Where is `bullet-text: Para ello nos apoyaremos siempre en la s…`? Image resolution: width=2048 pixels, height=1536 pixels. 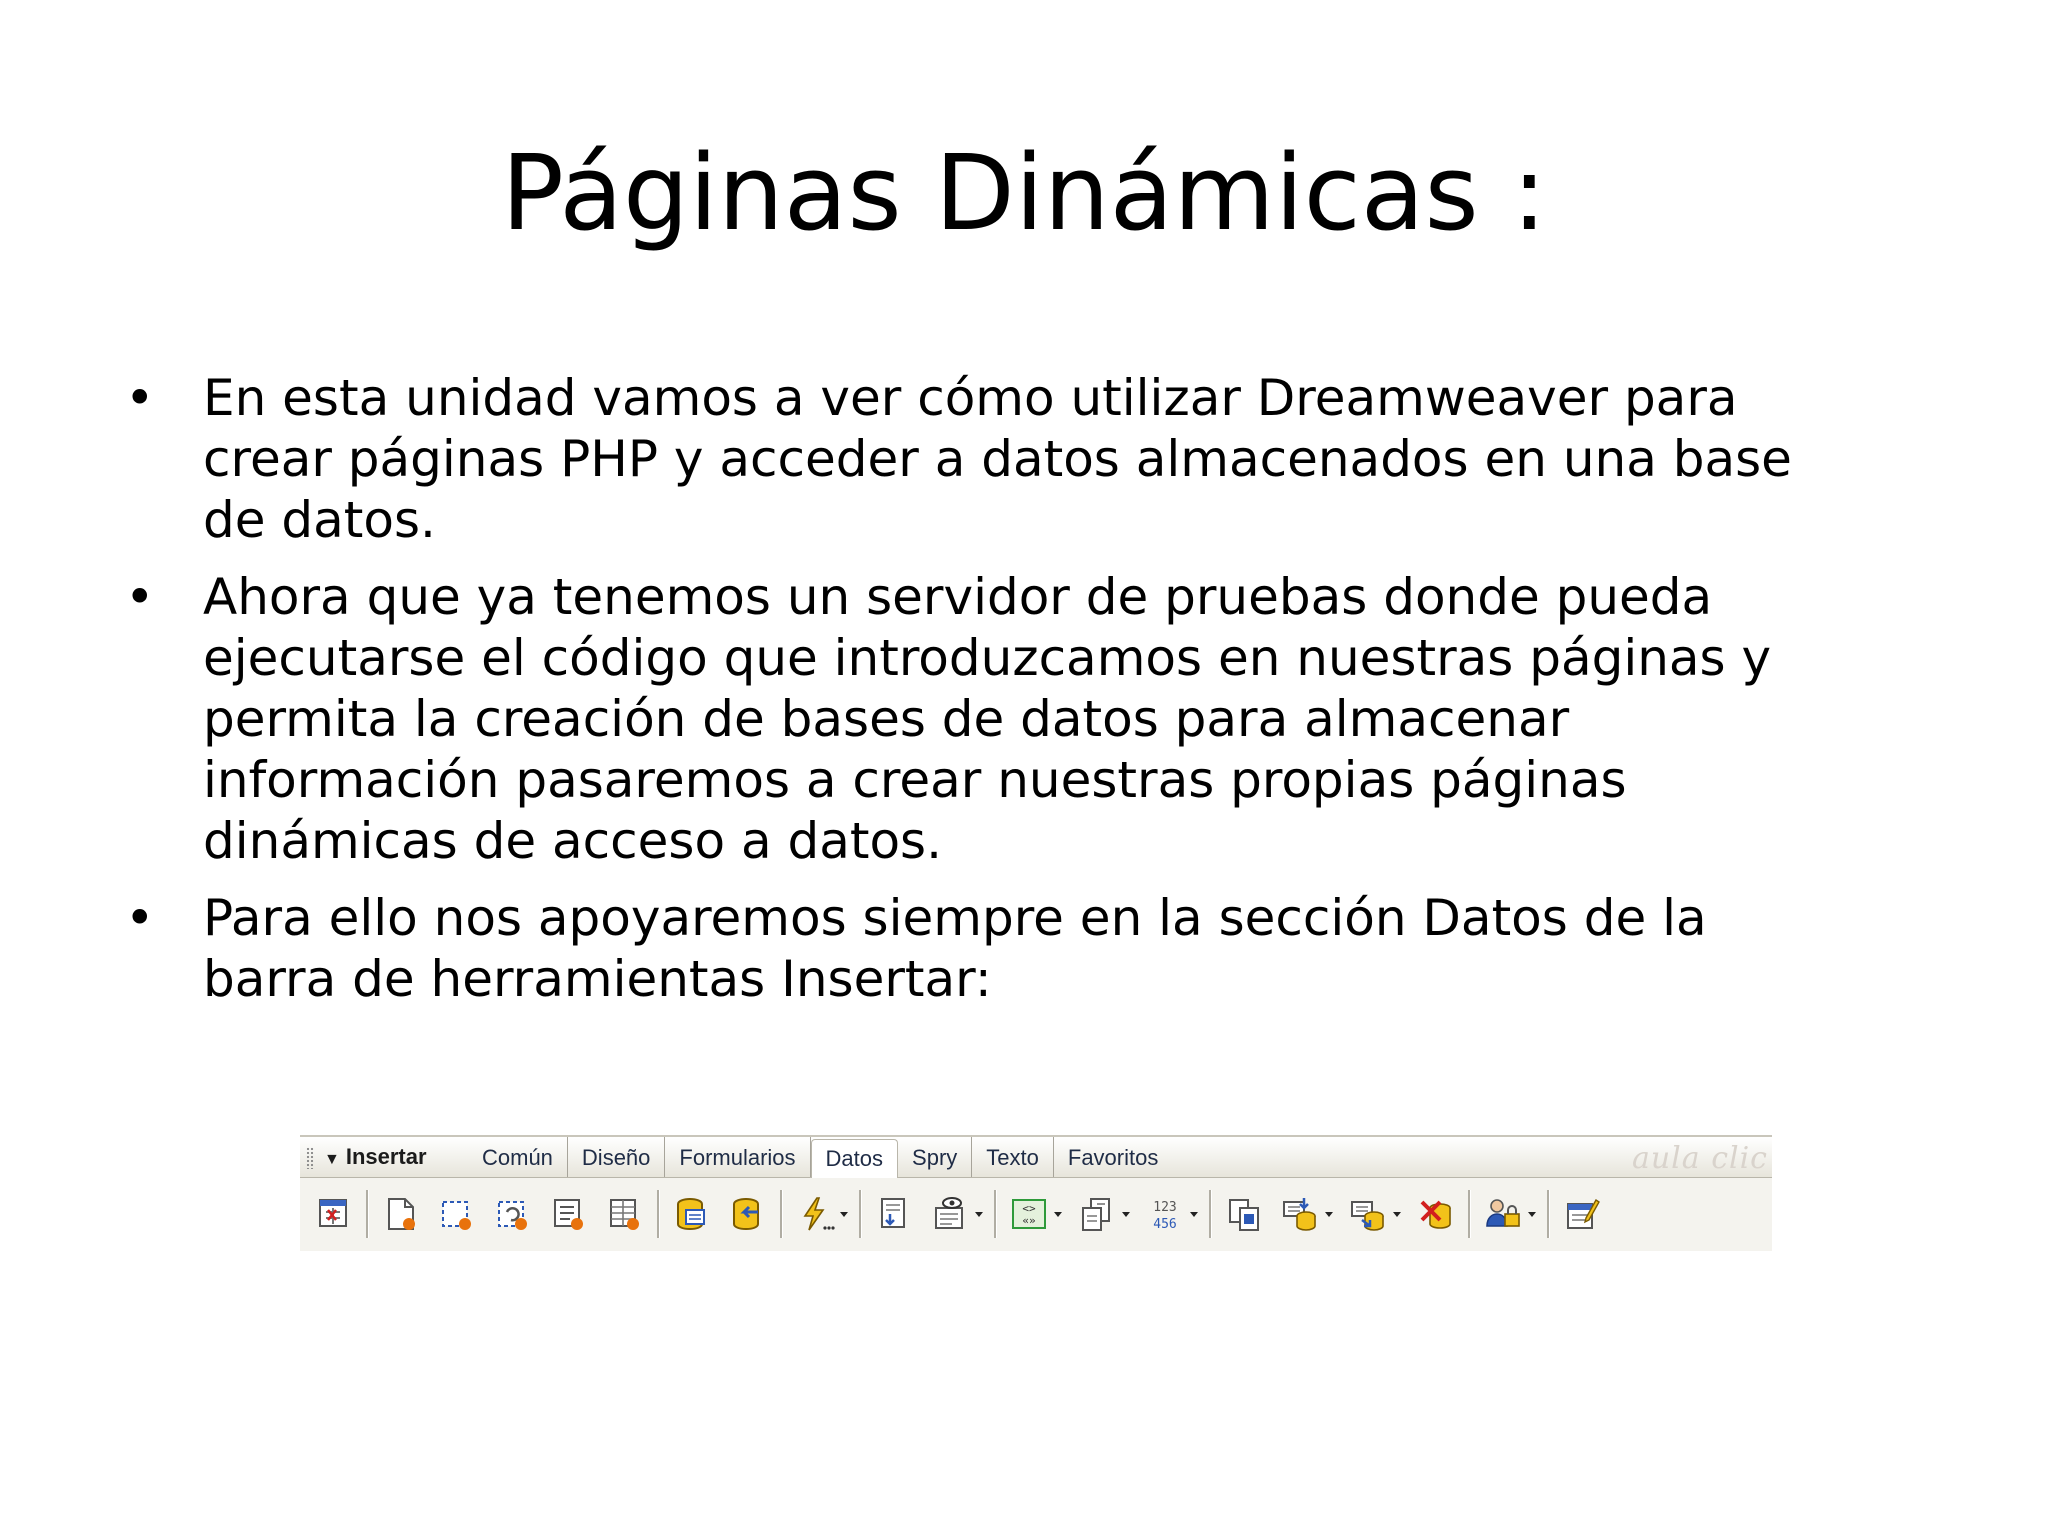 bullet-text: Para ello nos apoyaremos siempre en la s… is located at coordinates (955, 948).